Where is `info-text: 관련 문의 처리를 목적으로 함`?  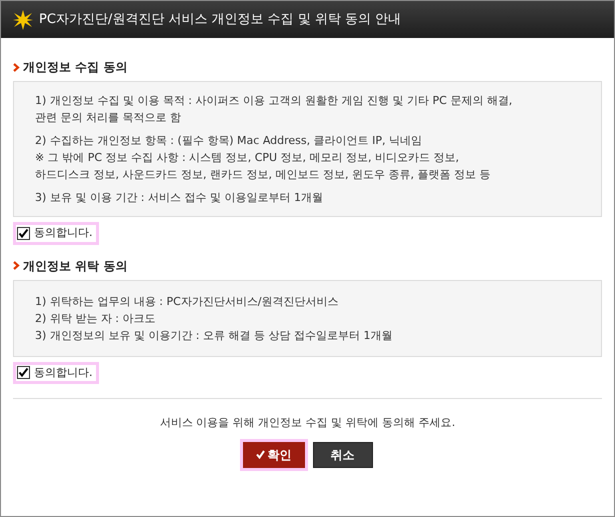
info-text: 관련 문의 처리를 목적으로 함 is located at coordinates (108, 118).